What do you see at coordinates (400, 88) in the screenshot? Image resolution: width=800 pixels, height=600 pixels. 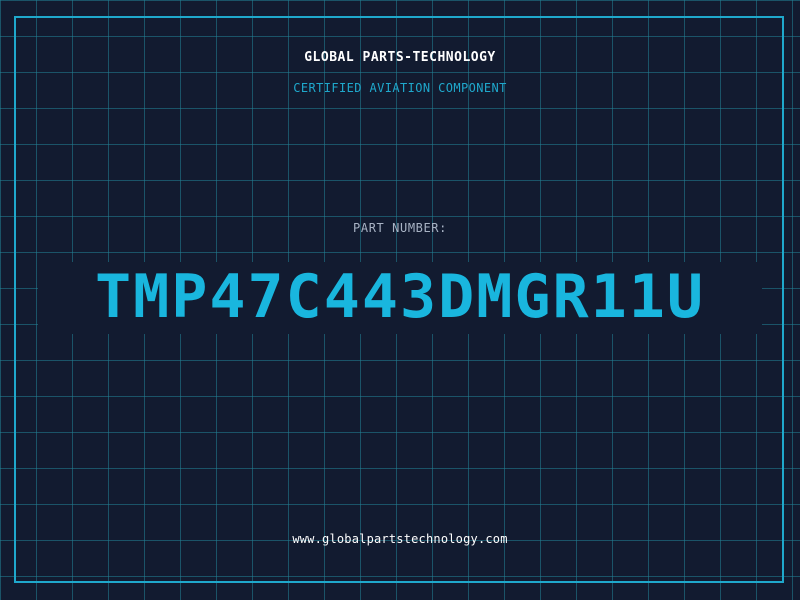 I see `brand-subtitle: CERTIFIED AVIATION COMPONENT` at bounding box center [400, 88].